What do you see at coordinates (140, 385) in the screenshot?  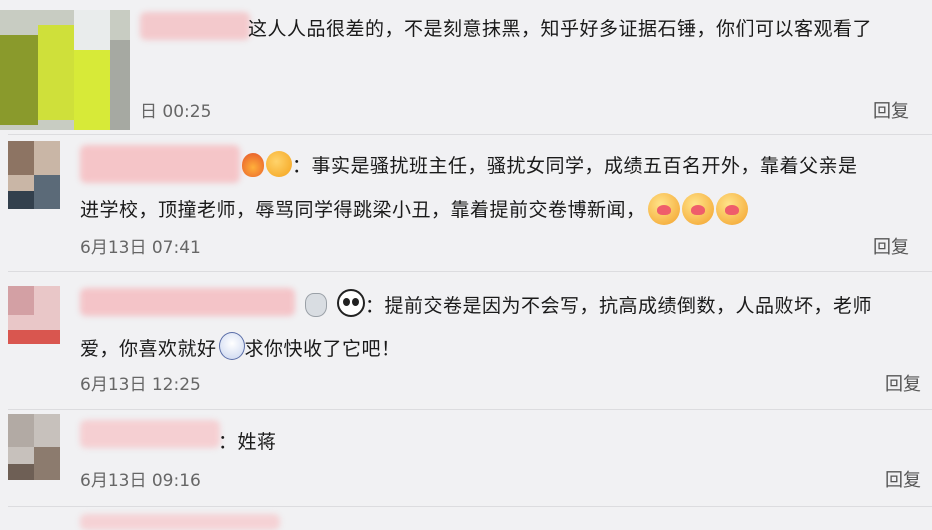 I see `comment-time: 6月13日 12:25` at bounding box center [140, 385].